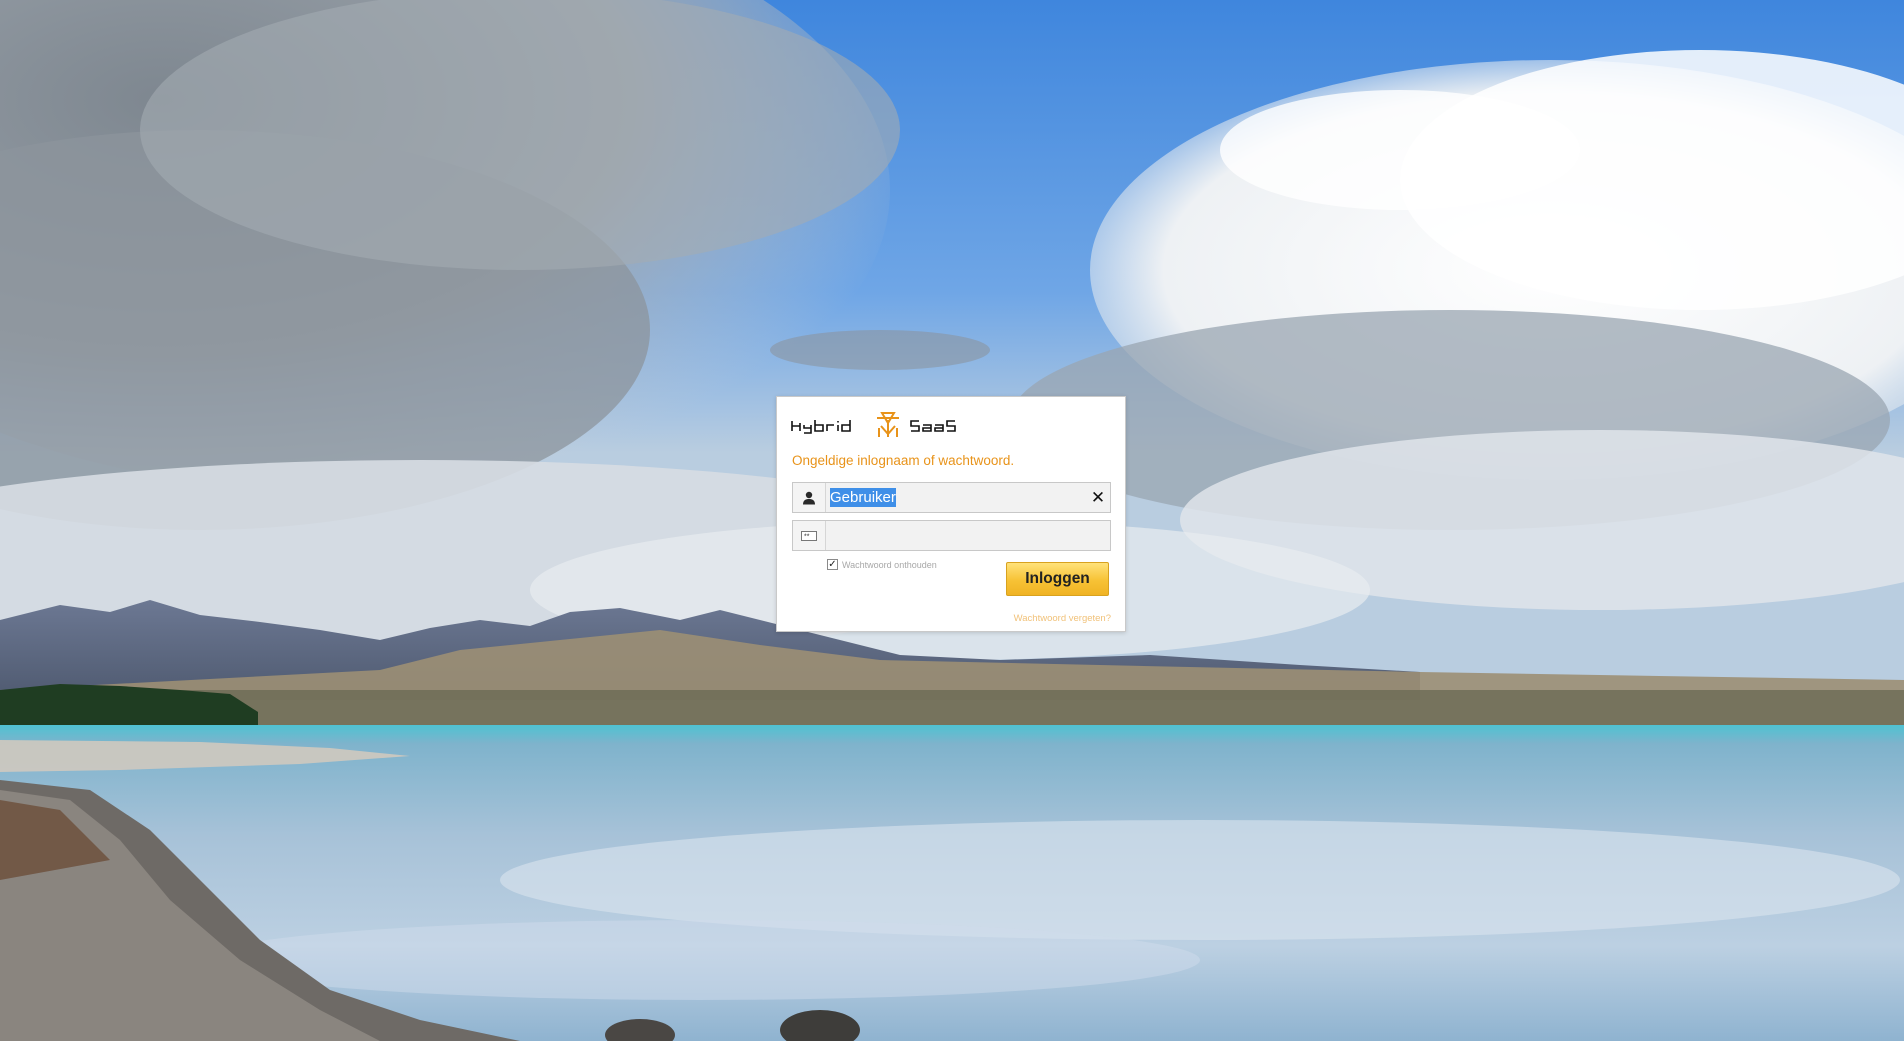 Image resolution: width=1904 pixels, height=1041 pixels. Describe the element at coordinates (809, 497) in the screenshot. I see `user-icon` at that location.